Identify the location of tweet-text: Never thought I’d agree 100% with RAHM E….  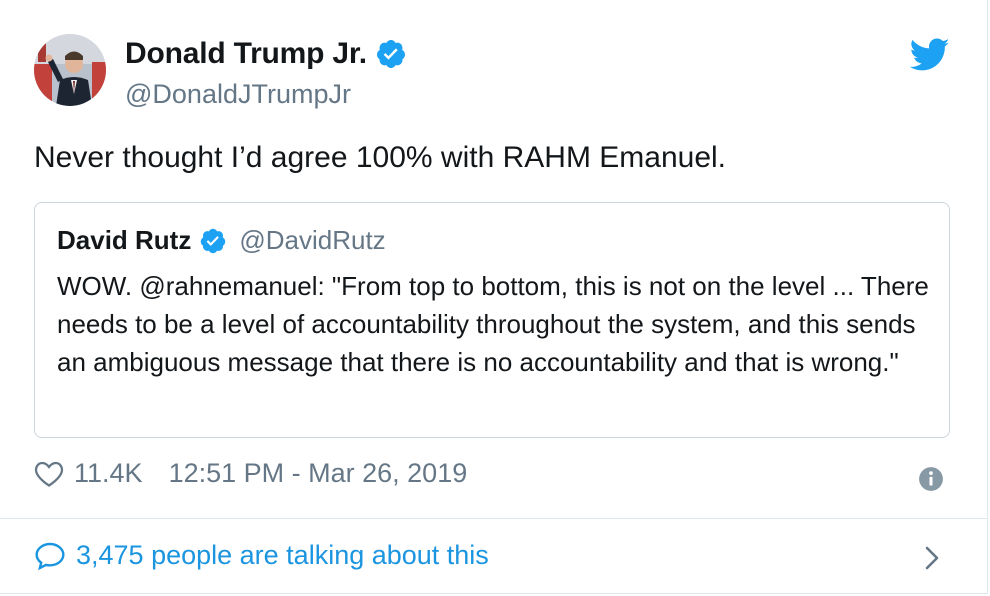
(380, 157).